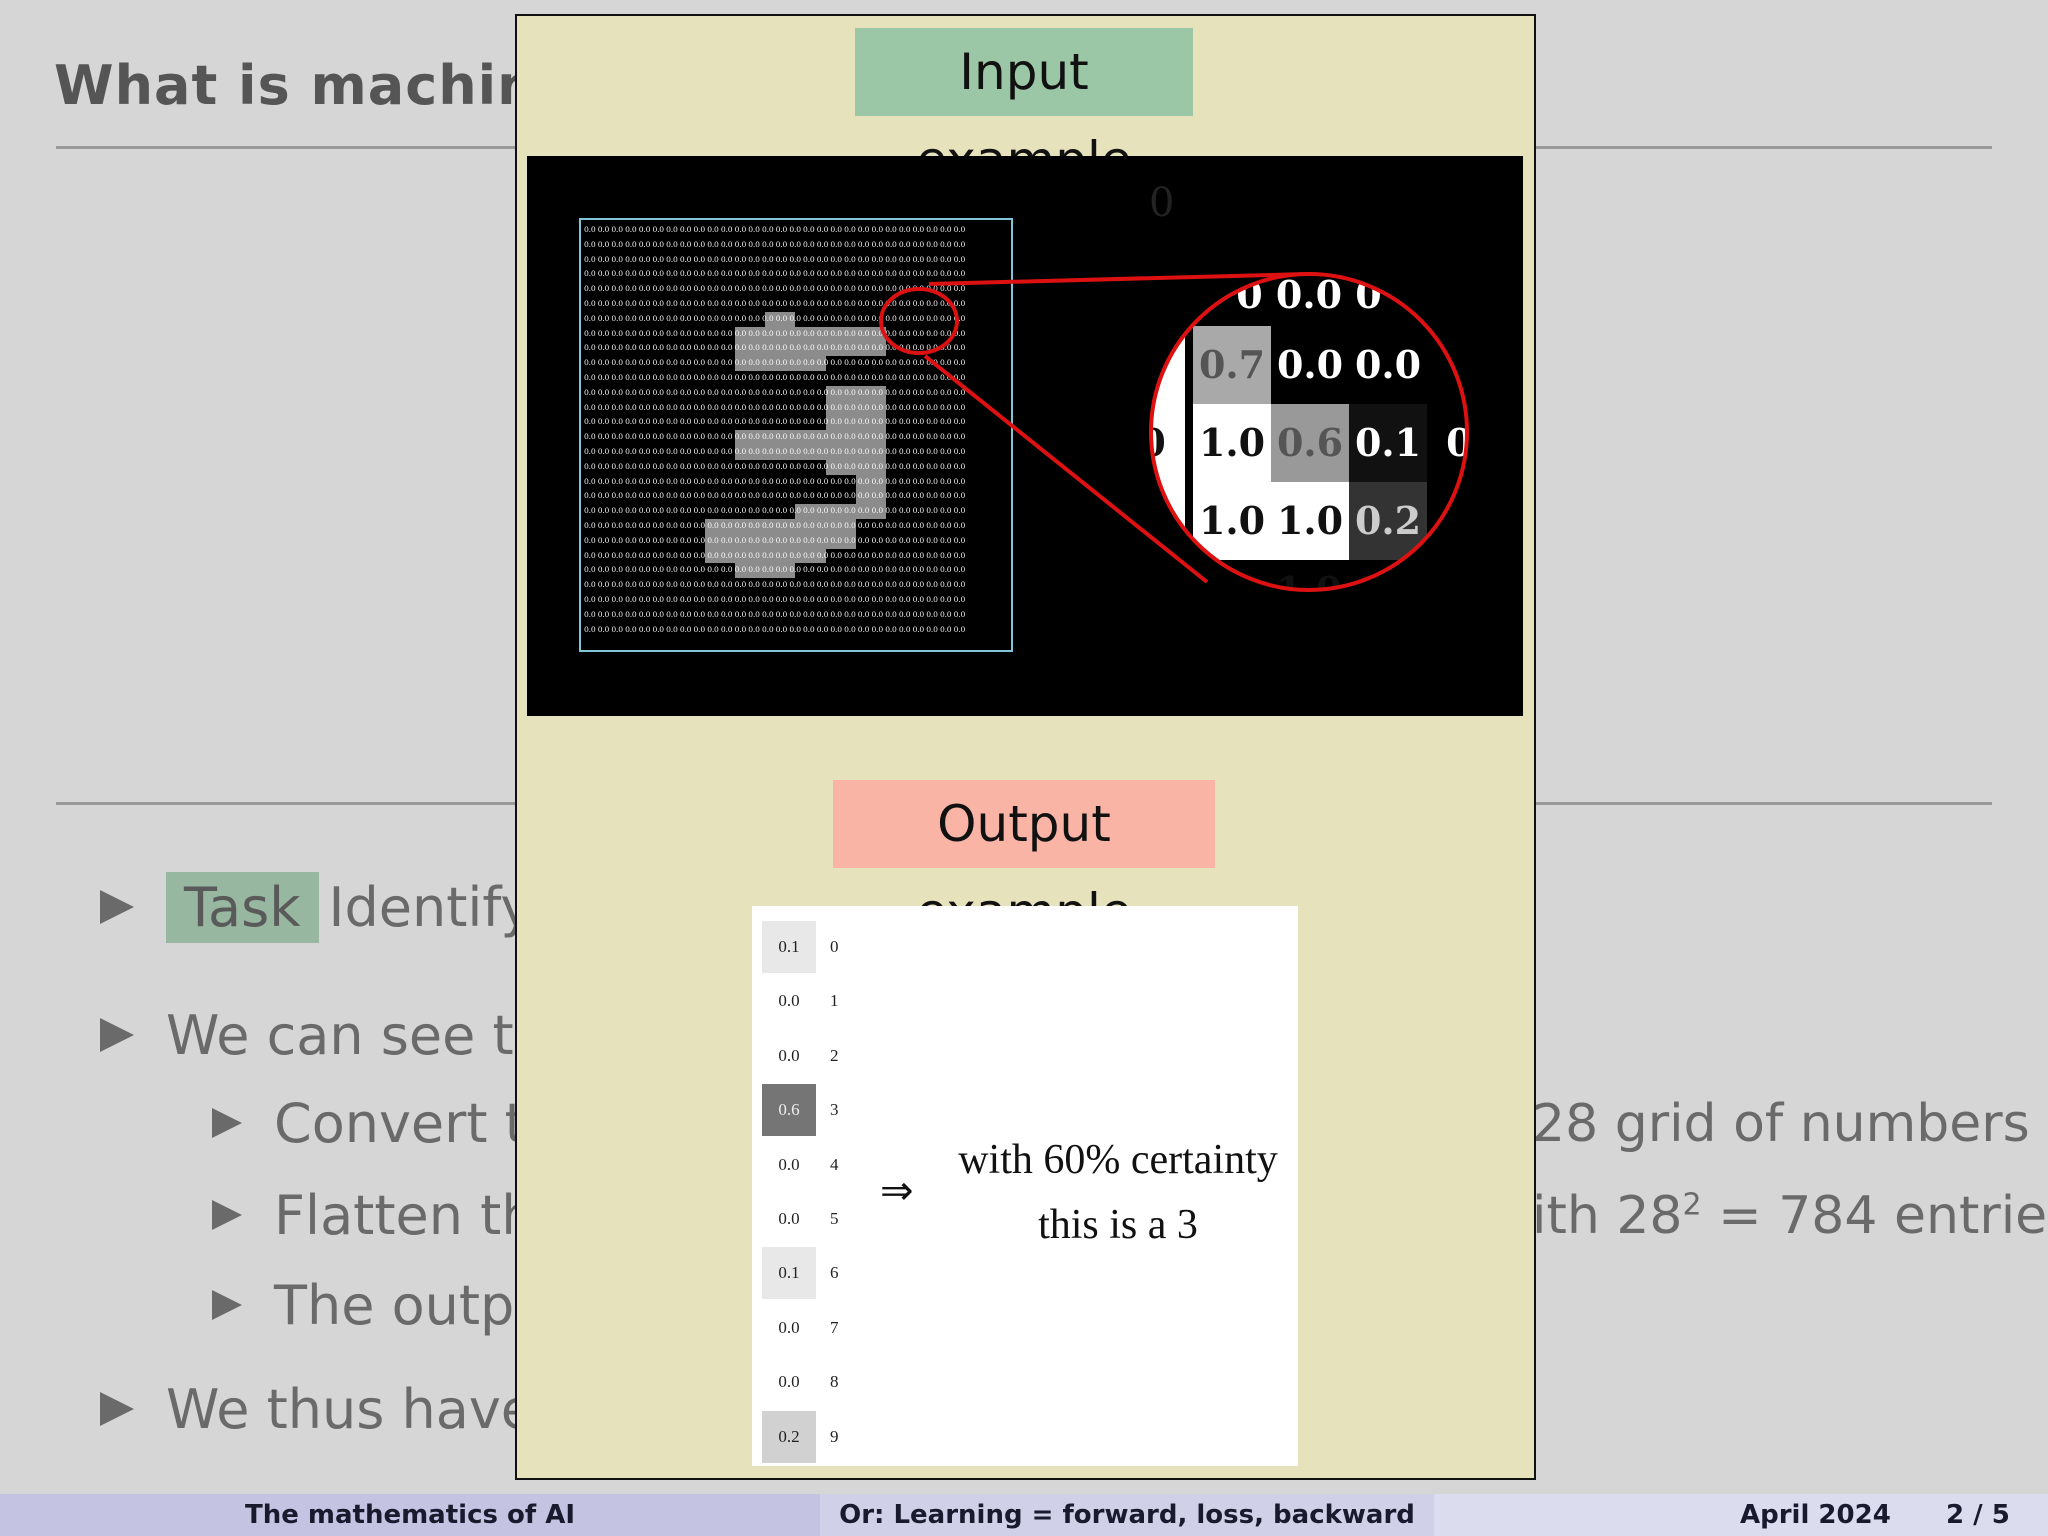 This screenshot has width=2048, height=1536. Describe the element at coordinates (789, 1436) in the screenshot. I see `probability-value: 0.2` at that location.